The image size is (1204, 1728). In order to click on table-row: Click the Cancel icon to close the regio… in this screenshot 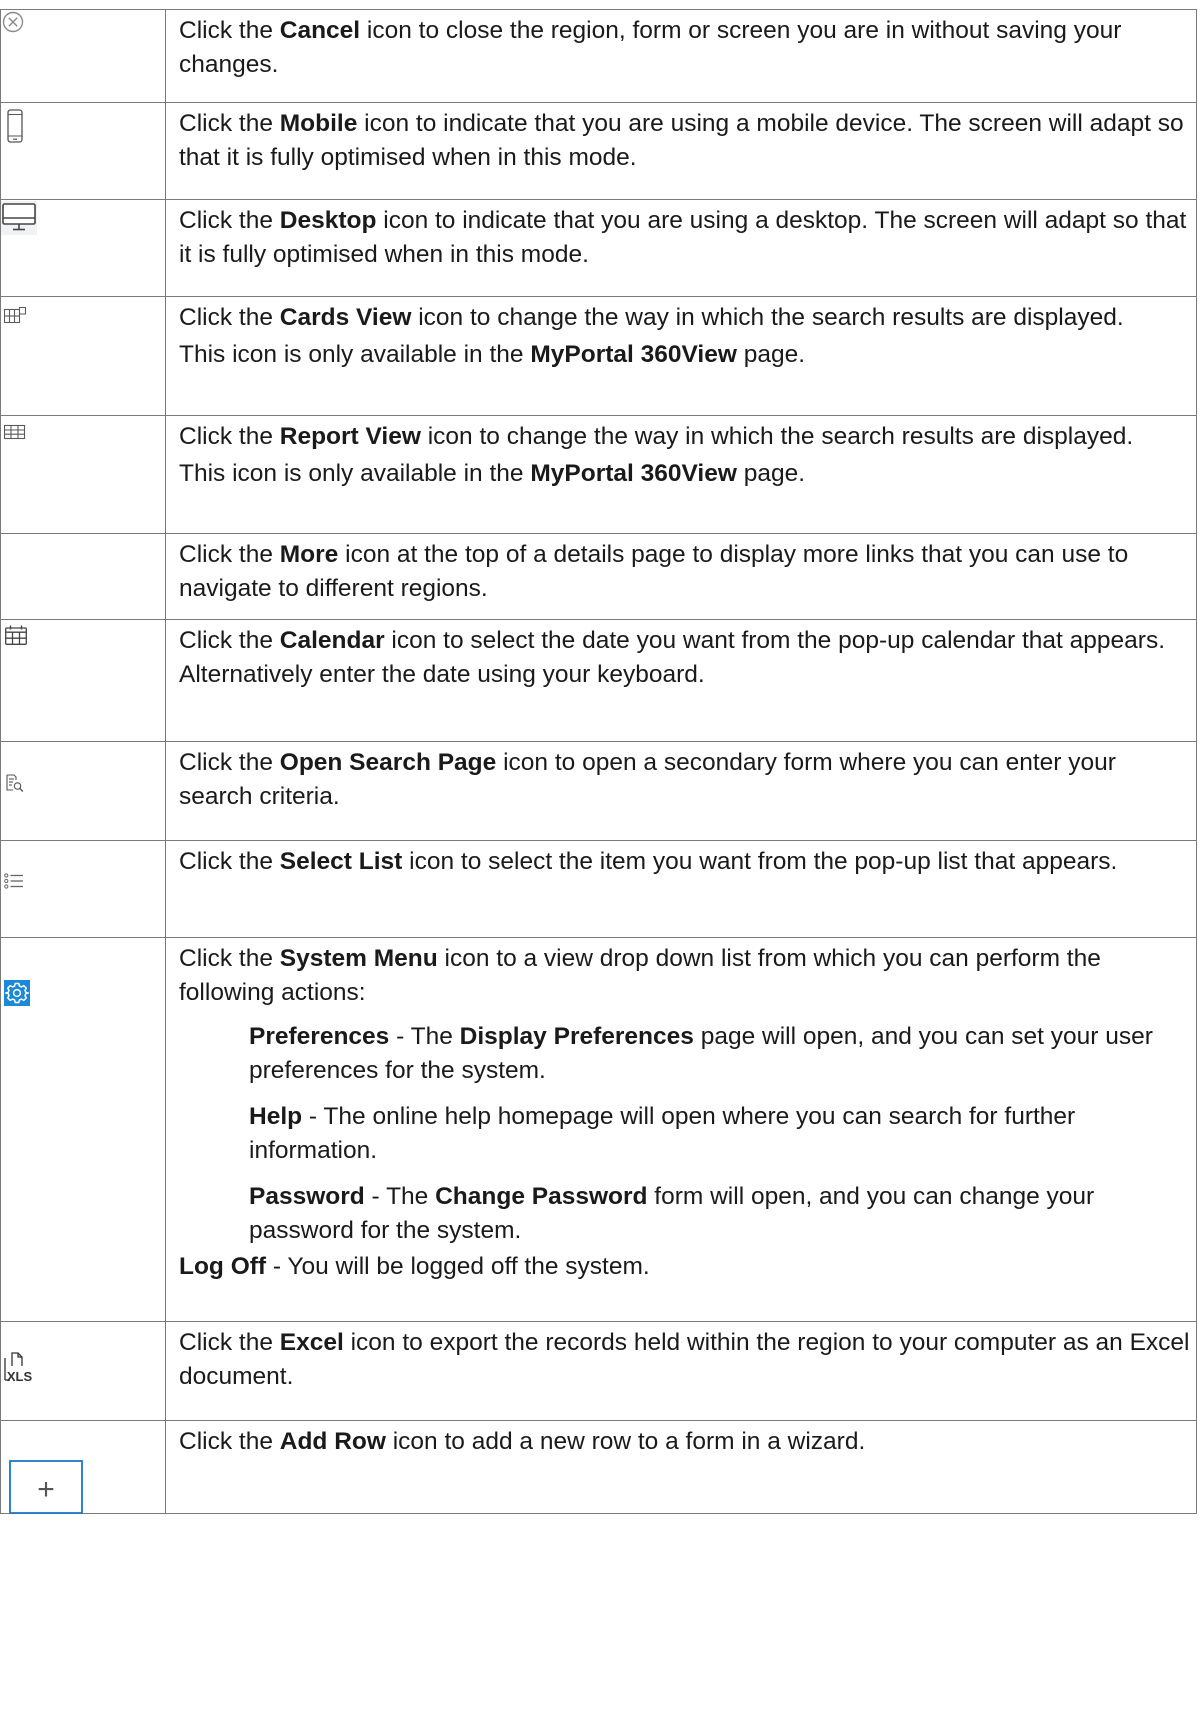, I will do `click(598, 56)`.